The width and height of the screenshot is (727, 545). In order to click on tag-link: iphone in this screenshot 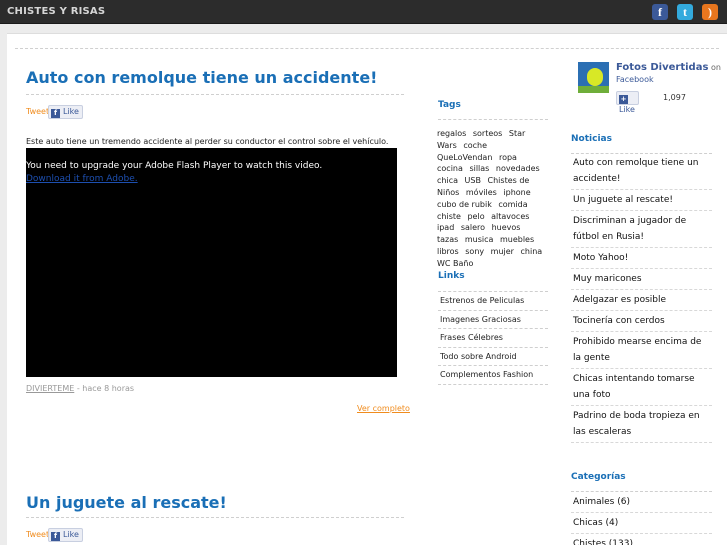, I will do `click(516, 192)`.